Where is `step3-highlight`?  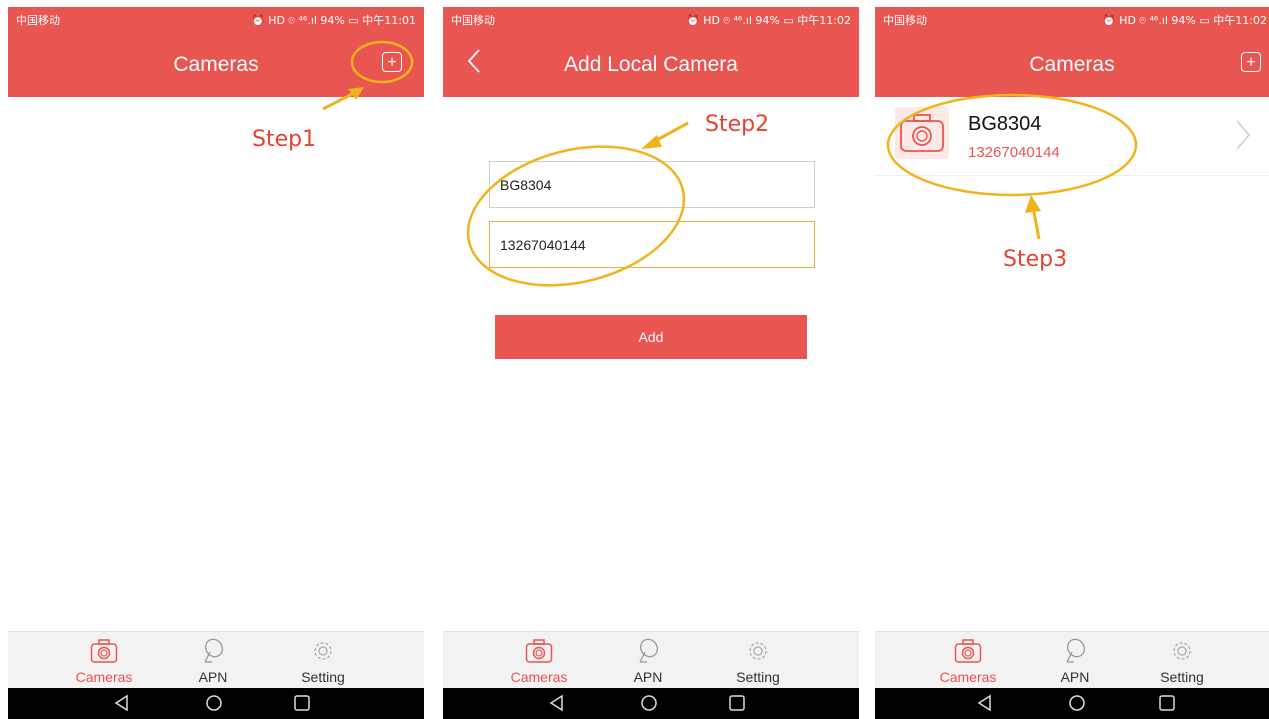 step3-highlight is located at coordinates (1012, 166).